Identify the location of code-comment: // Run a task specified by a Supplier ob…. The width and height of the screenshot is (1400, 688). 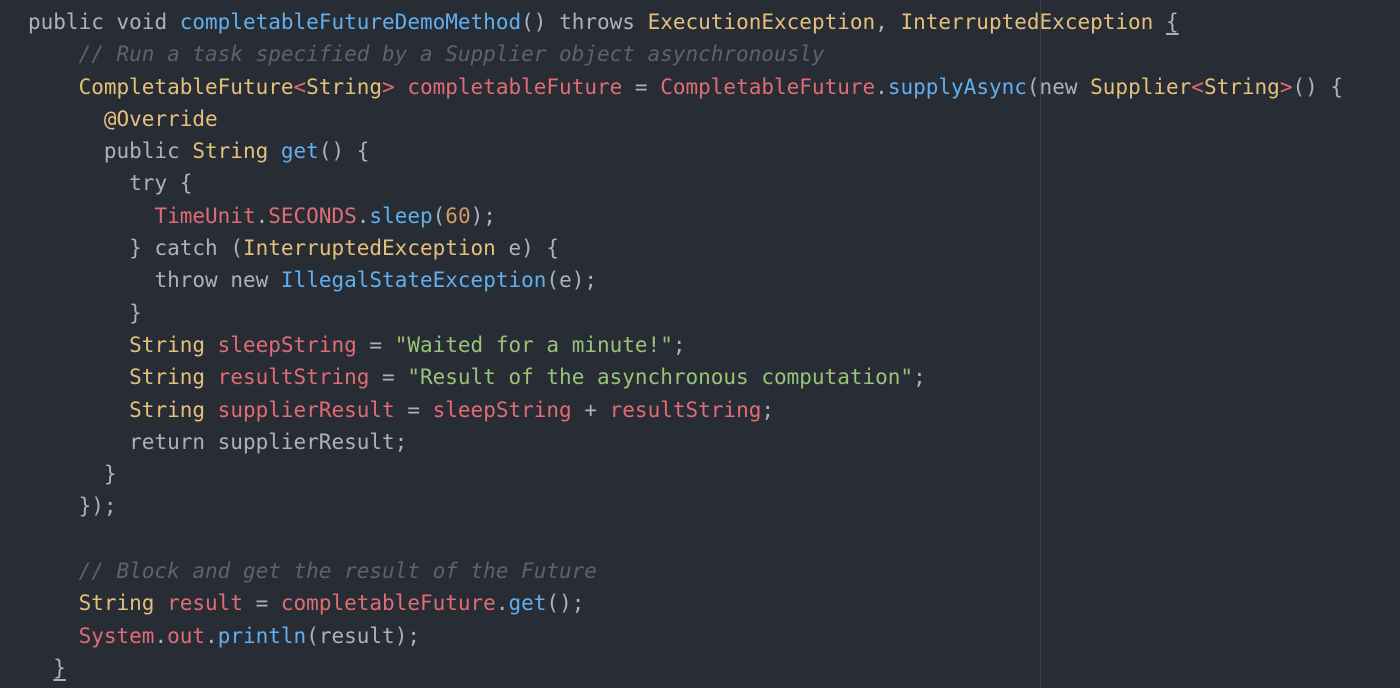
(451, 54).